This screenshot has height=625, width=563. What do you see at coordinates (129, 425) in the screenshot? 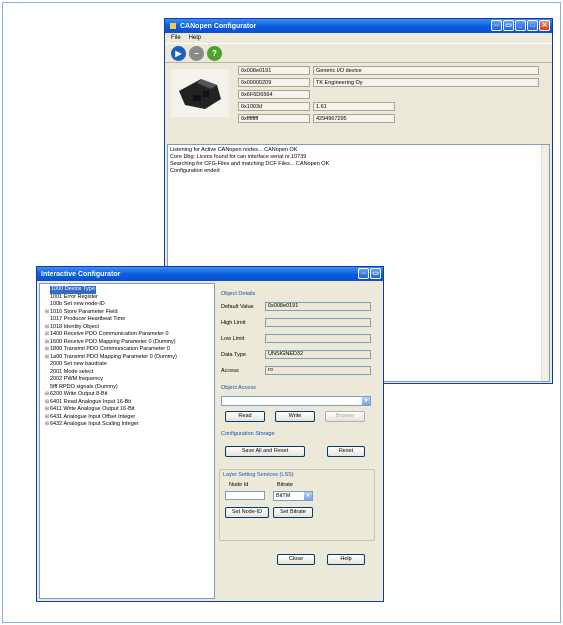
I see `tree-node: ⊞ 6432 Analogue Input Scaling Integer` at bounding box center [129, 425].